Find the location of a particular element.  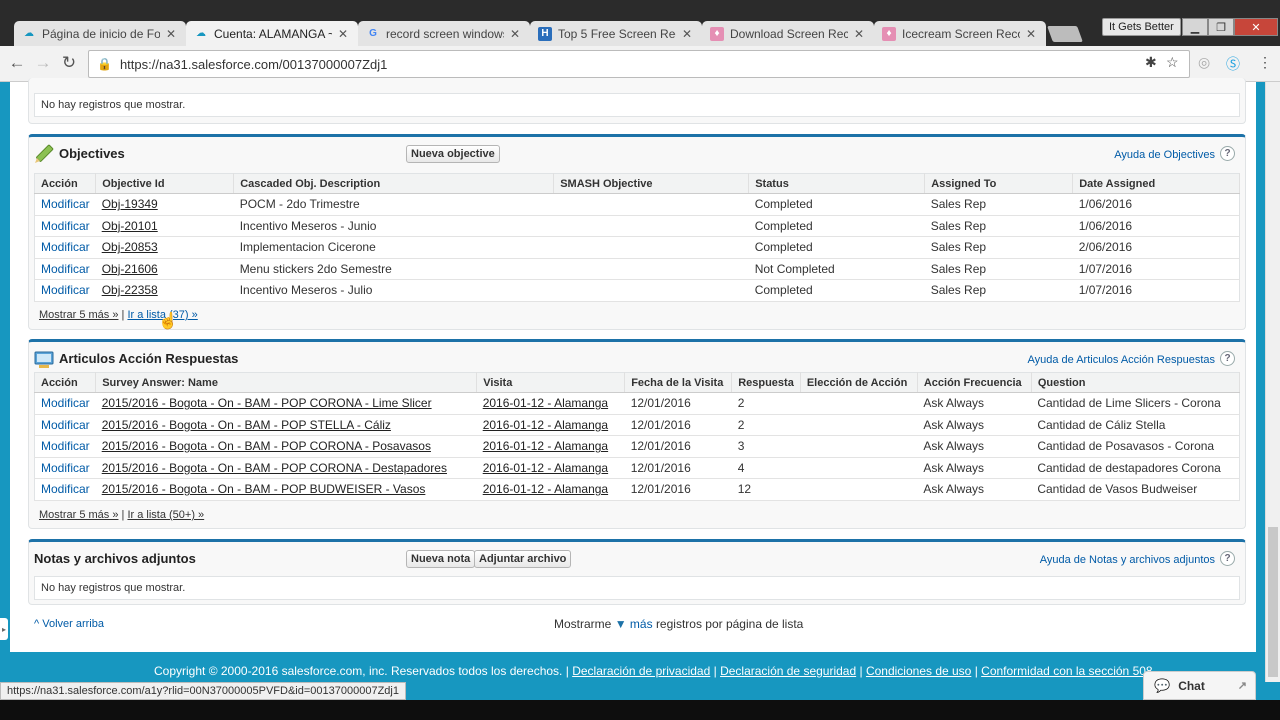

reload-icon: ↻ is located at coordinates (69, 63).